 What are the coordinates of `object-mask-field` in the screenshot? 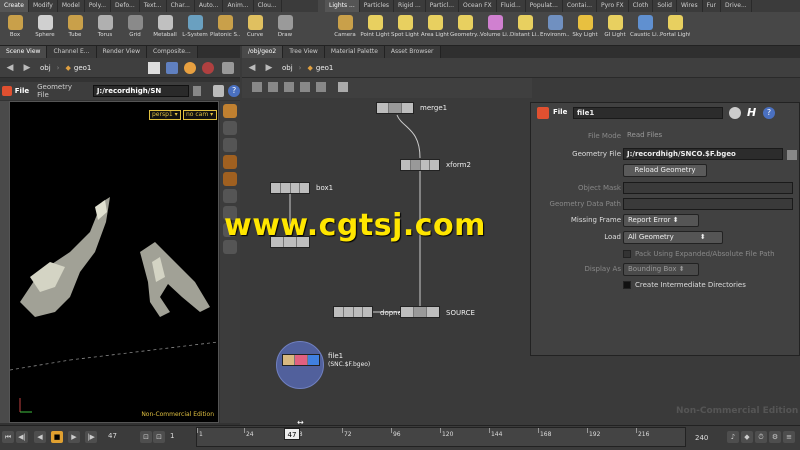 It's located at (708, 188).